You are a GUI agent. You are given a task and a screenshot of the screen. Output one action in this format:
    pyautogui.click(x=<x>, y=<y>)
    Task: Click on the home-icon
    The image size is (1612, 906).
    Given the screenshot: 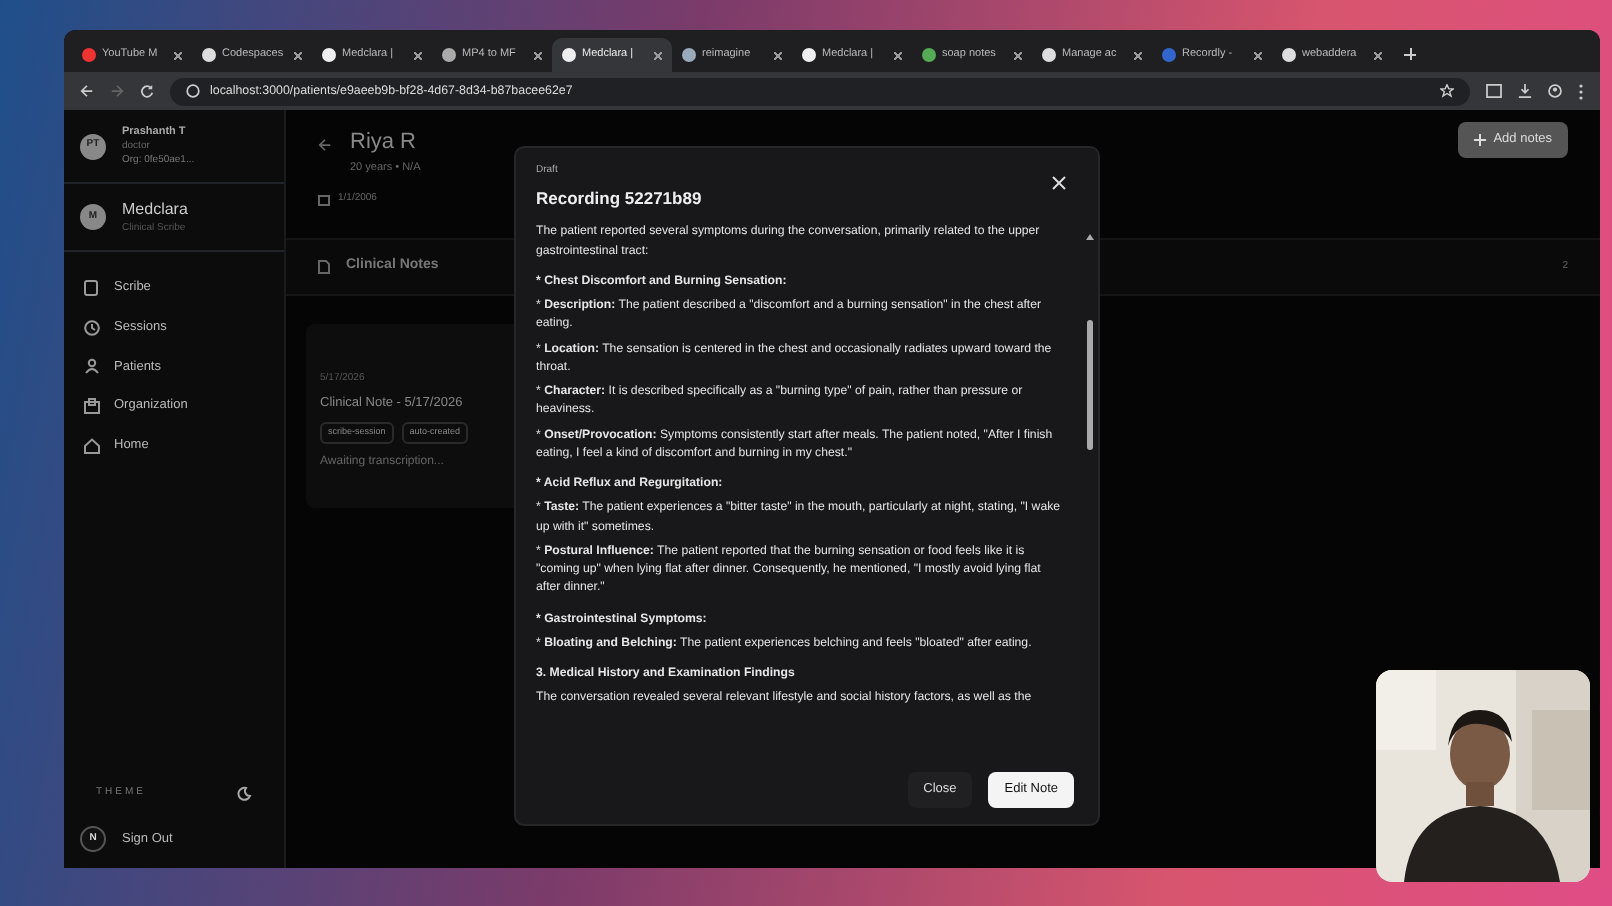 What is the action you would take?
    pyautogui.click(x=92, y=445)
    